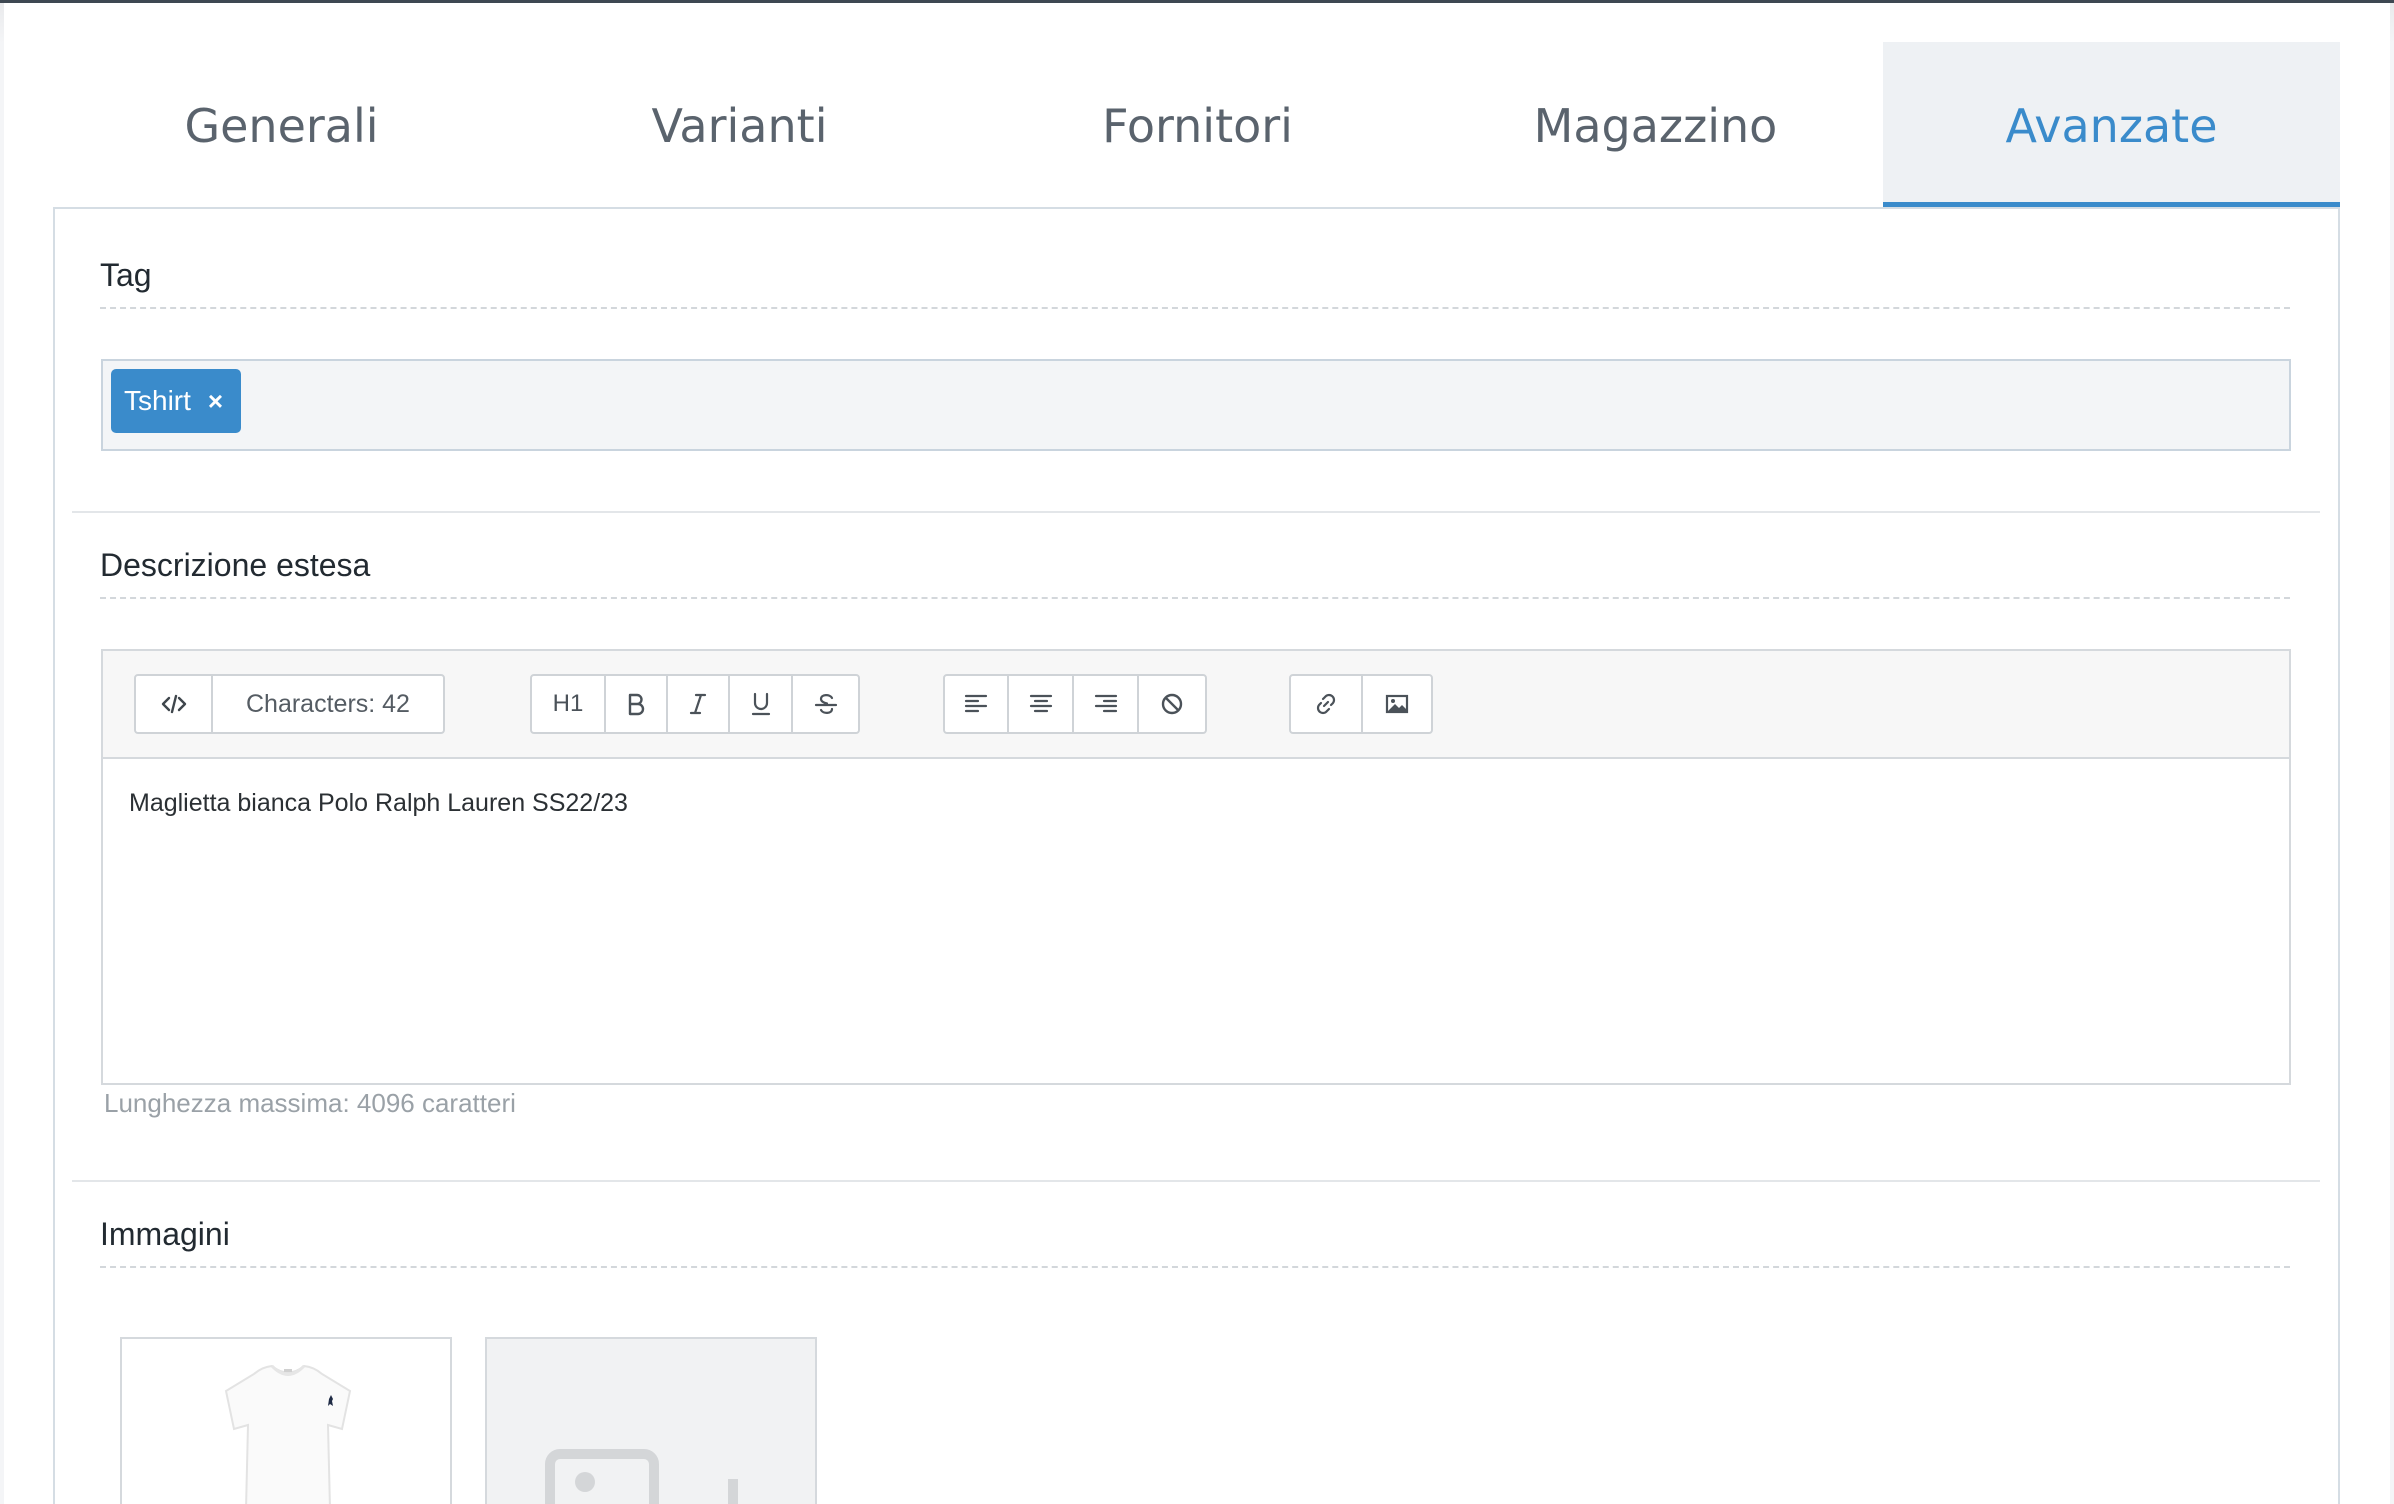  What do you see at coordinates (977, 704) in the screenshot?
I see `align-left-icon` at bounding box center [977, 704].